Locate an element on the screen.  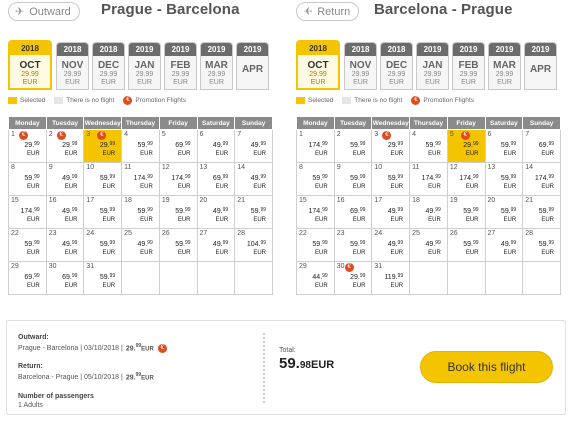
month-name: MAR is located at coordinates (216, 65).